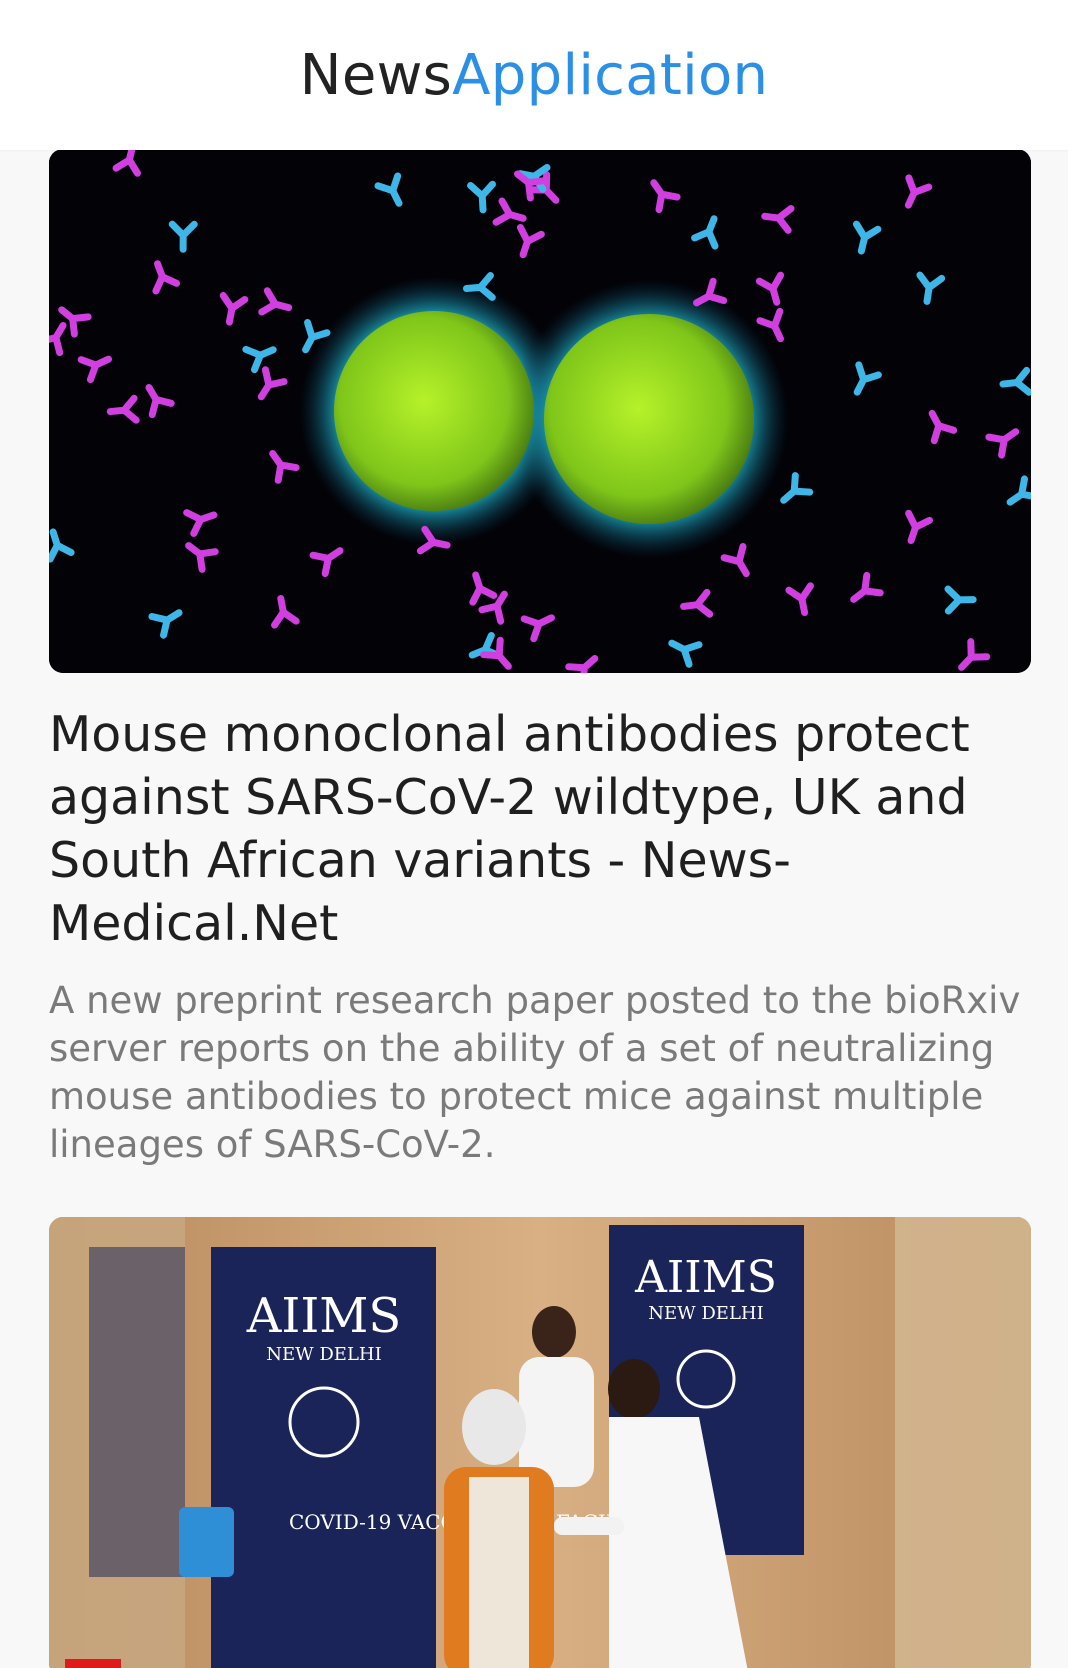  Describe the element at coordinates (610, 75) in the screenshot. I see `app-title-application: Application` at that location.